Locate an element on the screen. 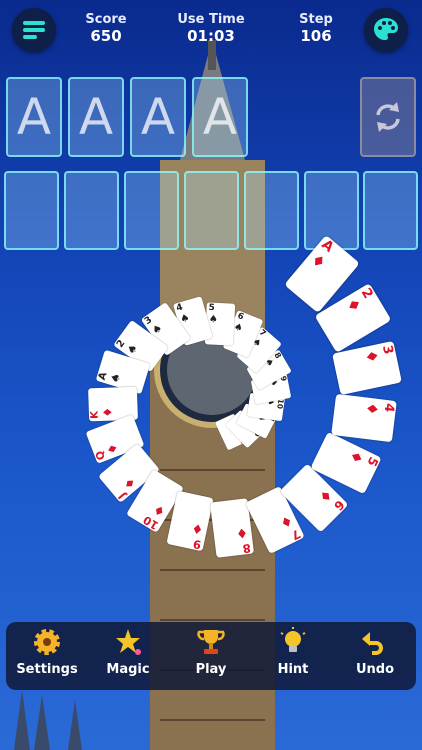 The image size is (422, 750). undo-arrow-icon is located at coordinates (372, 643).